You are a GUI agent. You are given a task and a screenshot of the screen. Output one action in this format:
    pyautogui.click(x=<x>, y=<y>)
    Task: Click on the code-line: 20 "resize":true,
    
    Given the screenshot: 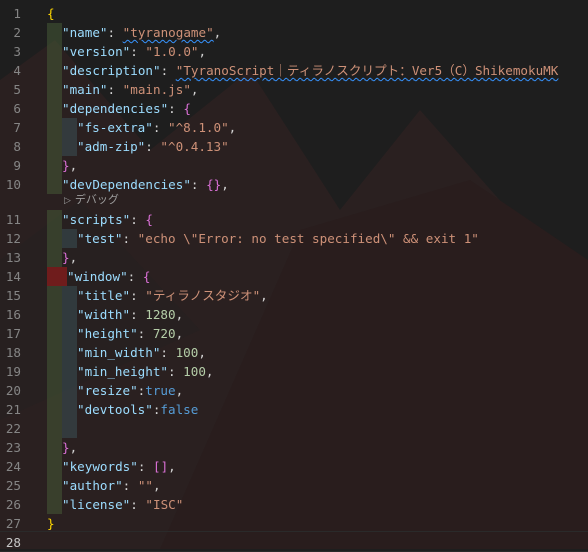 What is the action you would take?
    pyautogui.click(x=294, y=390)
    